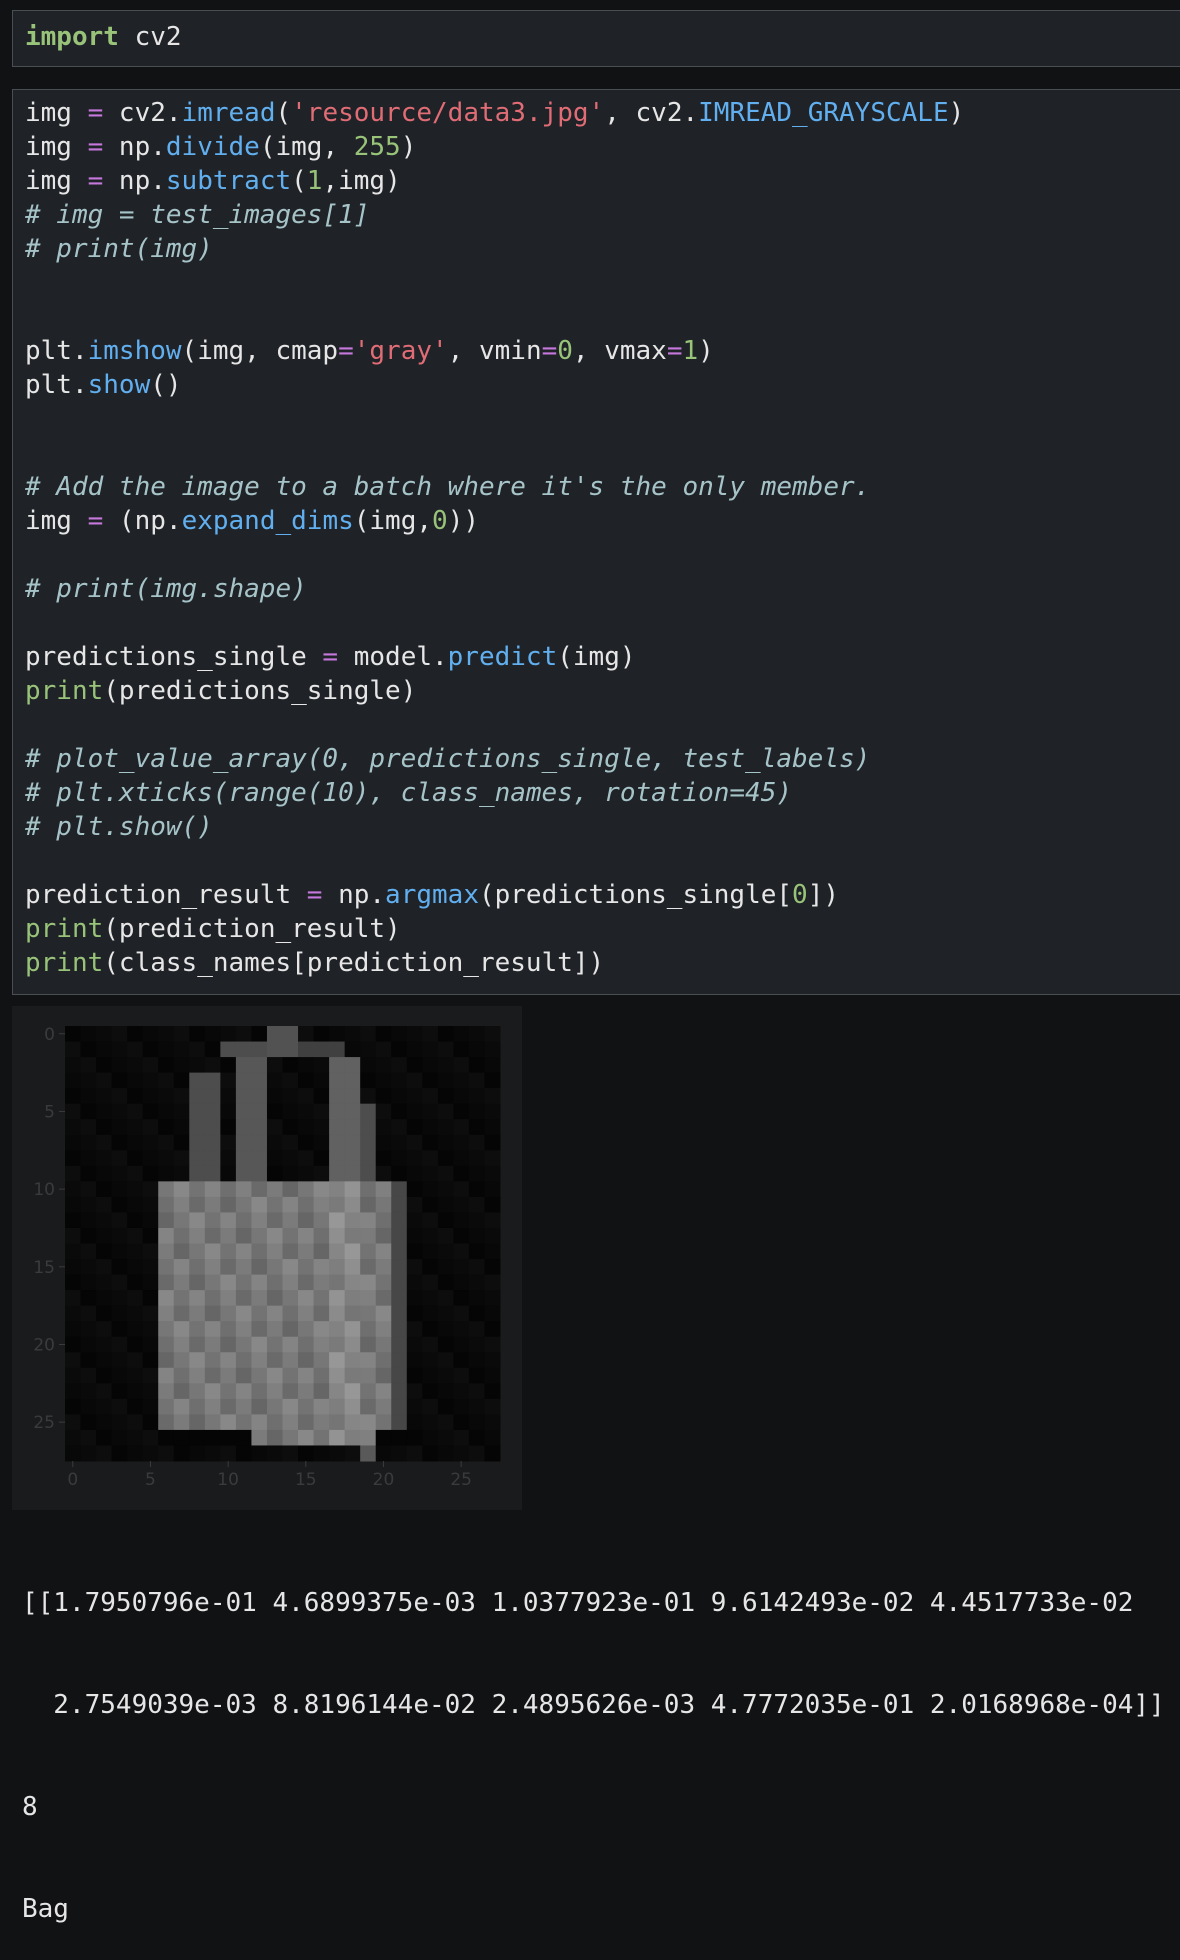 Image resolution: width=1180 pixels, height=1960 pixels. I want to click on code-cell-import: import cv2, so click(596, 38).